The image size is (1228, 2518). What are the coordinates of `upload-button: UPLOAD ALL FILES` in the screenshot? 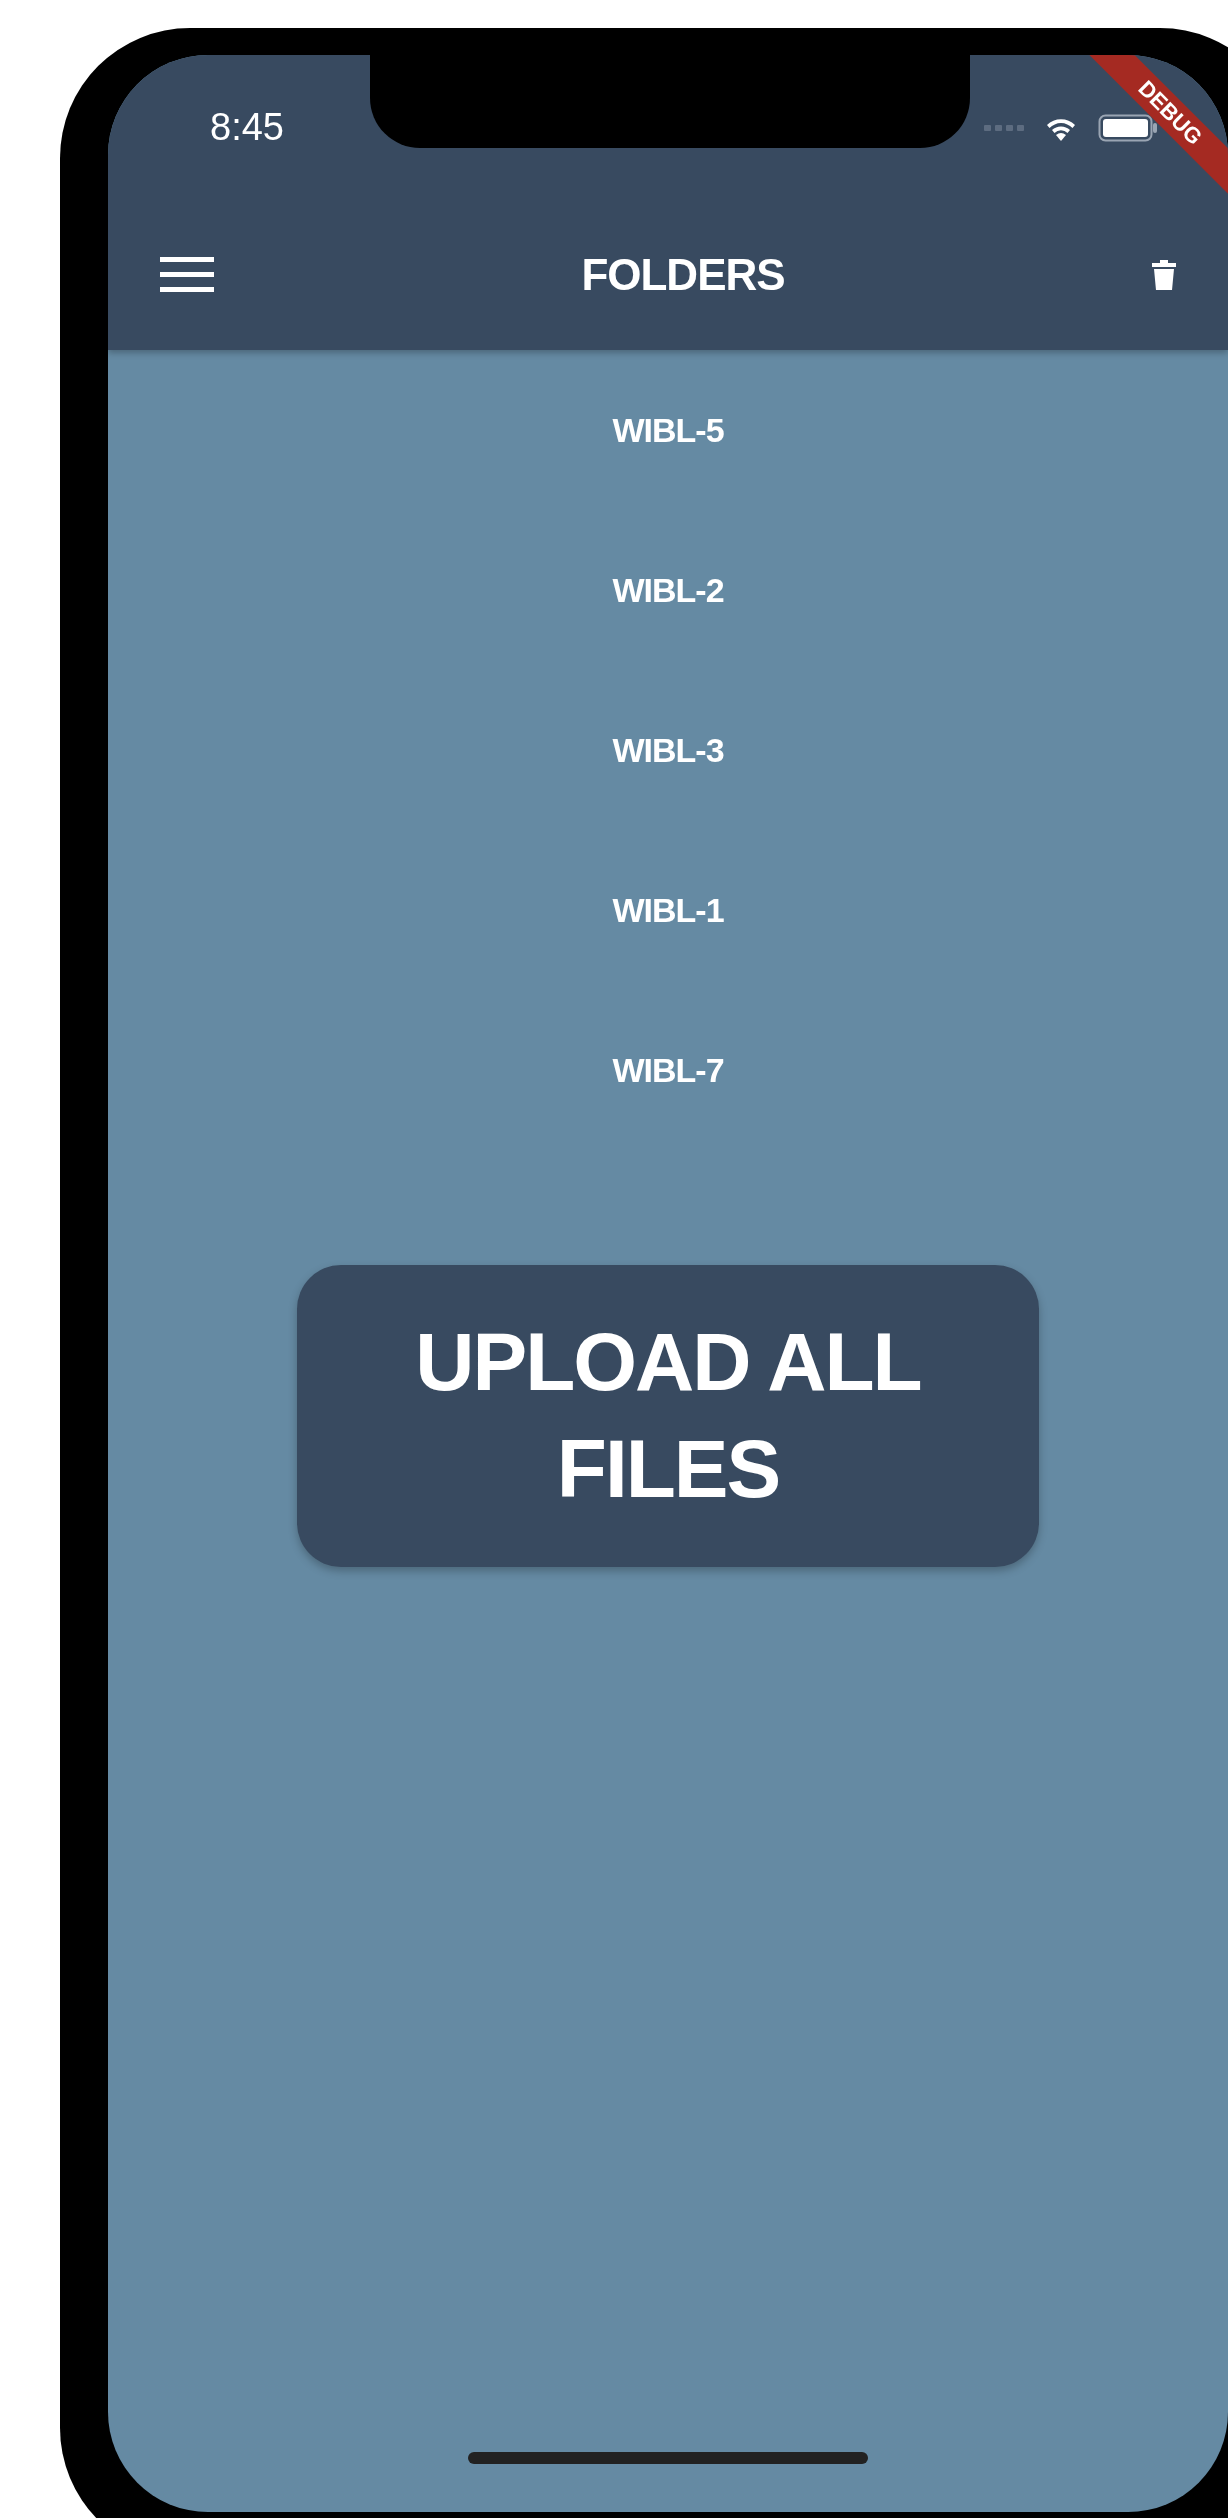 It's located at (668, 1416).